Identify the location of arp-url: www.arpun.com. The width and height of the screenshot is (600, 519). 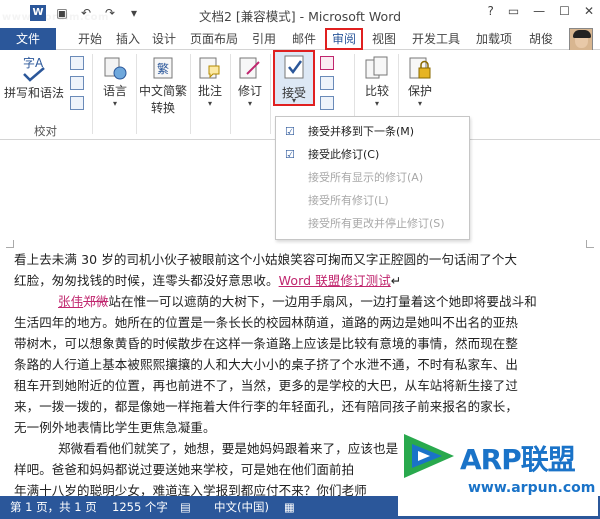
(532, 488).